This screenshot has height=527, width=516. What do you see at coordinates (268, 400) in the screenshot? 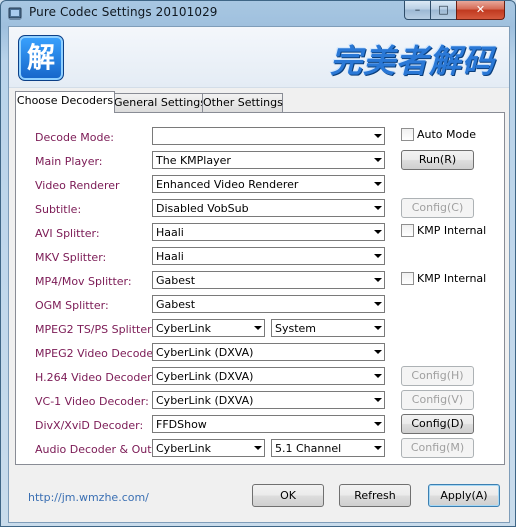
I see `vc1-video-decoder-select: CyberLink (DXVA)` at bounding box center [268, 400].